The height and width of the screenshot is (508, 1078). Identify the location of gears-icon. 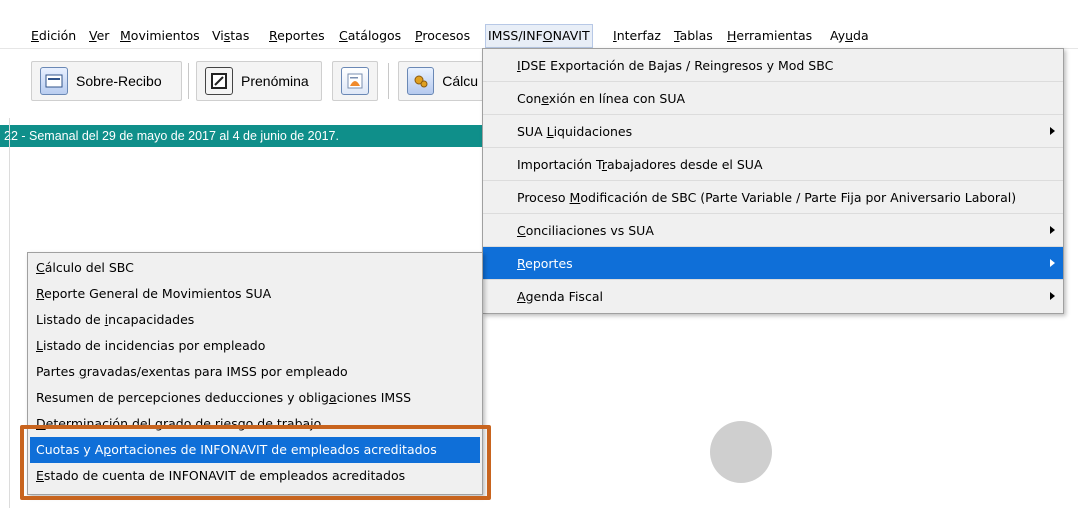
(421, 81).